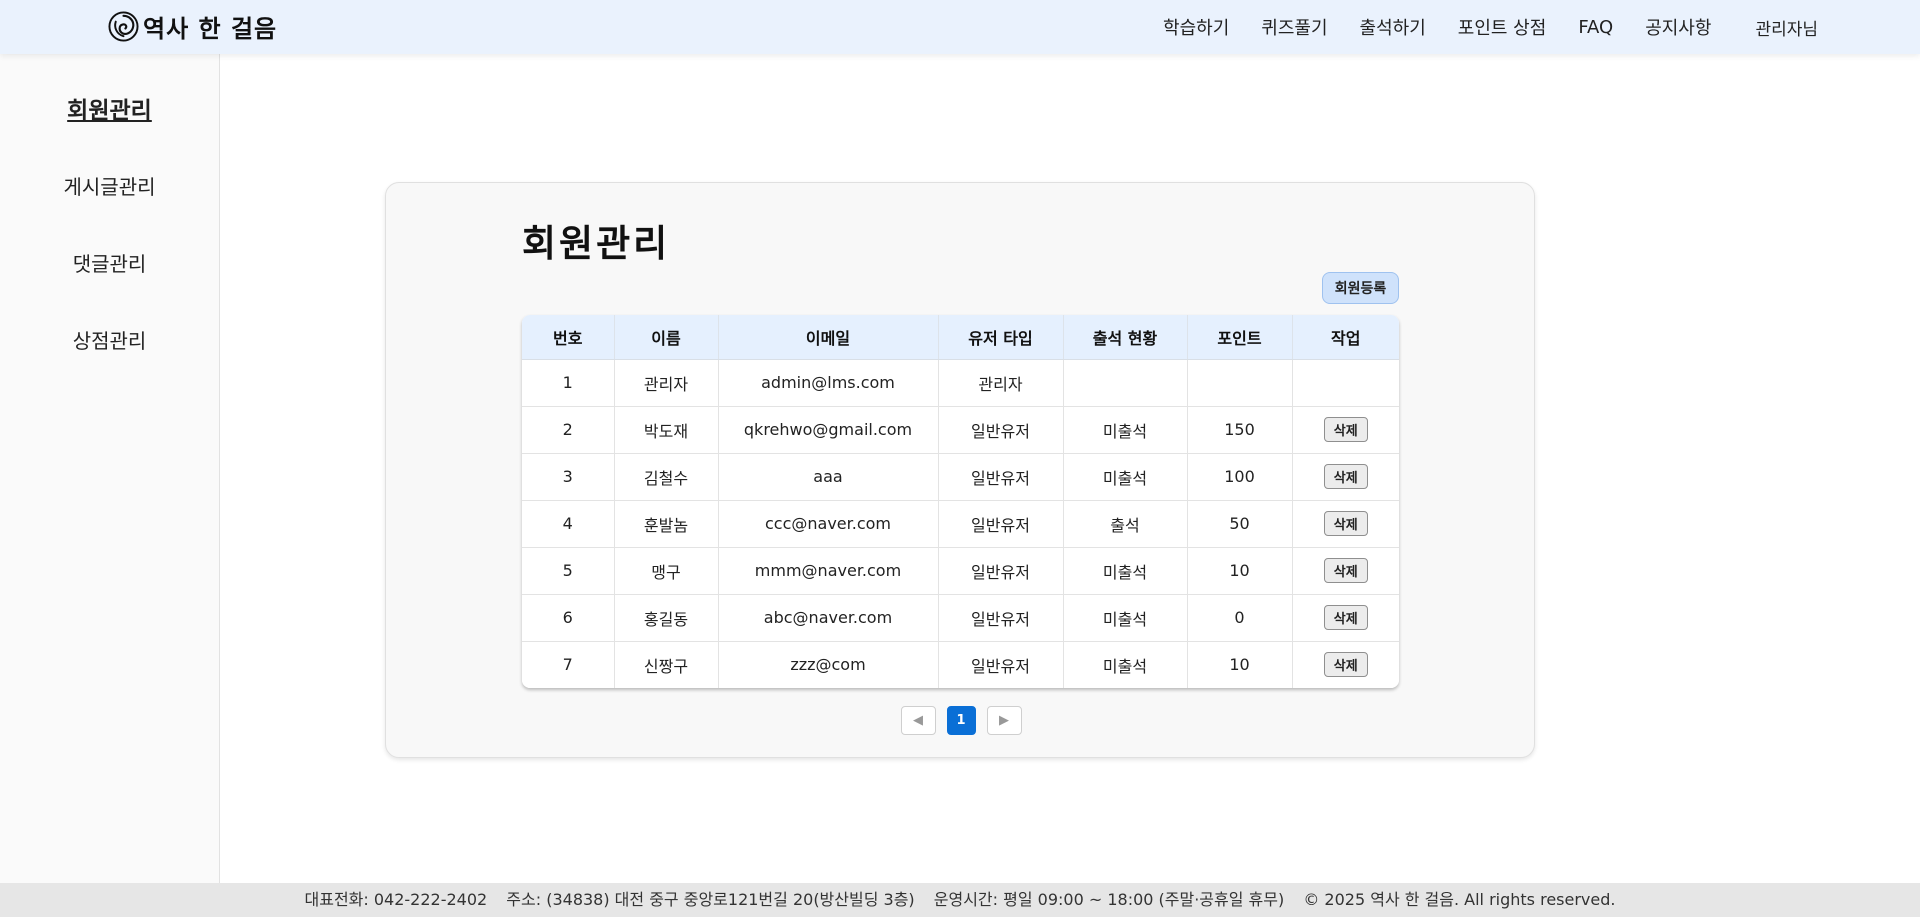 The image size is (1920, 917). I want to click on cell-email: admin@lms.com, so click(828, 383).